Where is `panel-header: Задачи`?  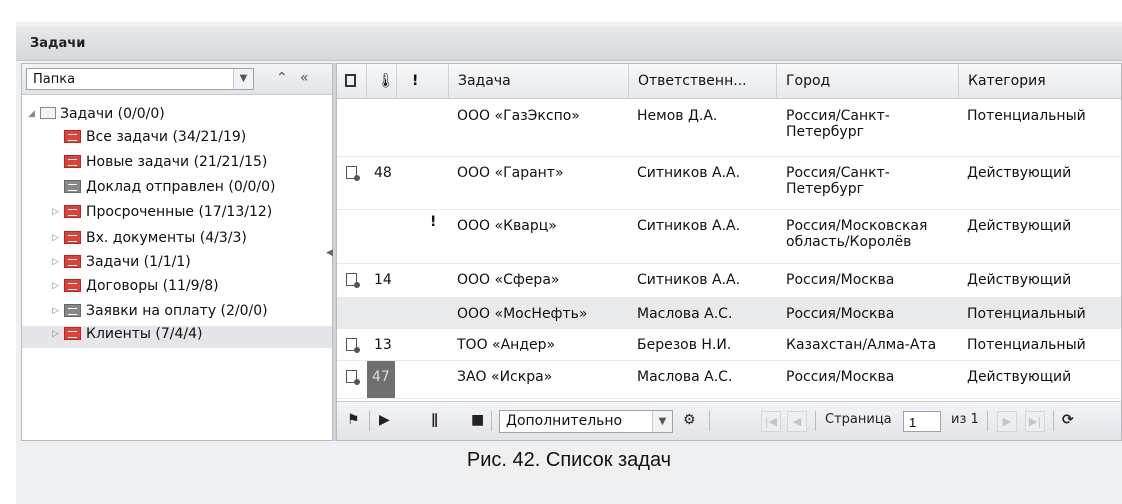
panel-header: Задачи is located at coordinates (569, 44).